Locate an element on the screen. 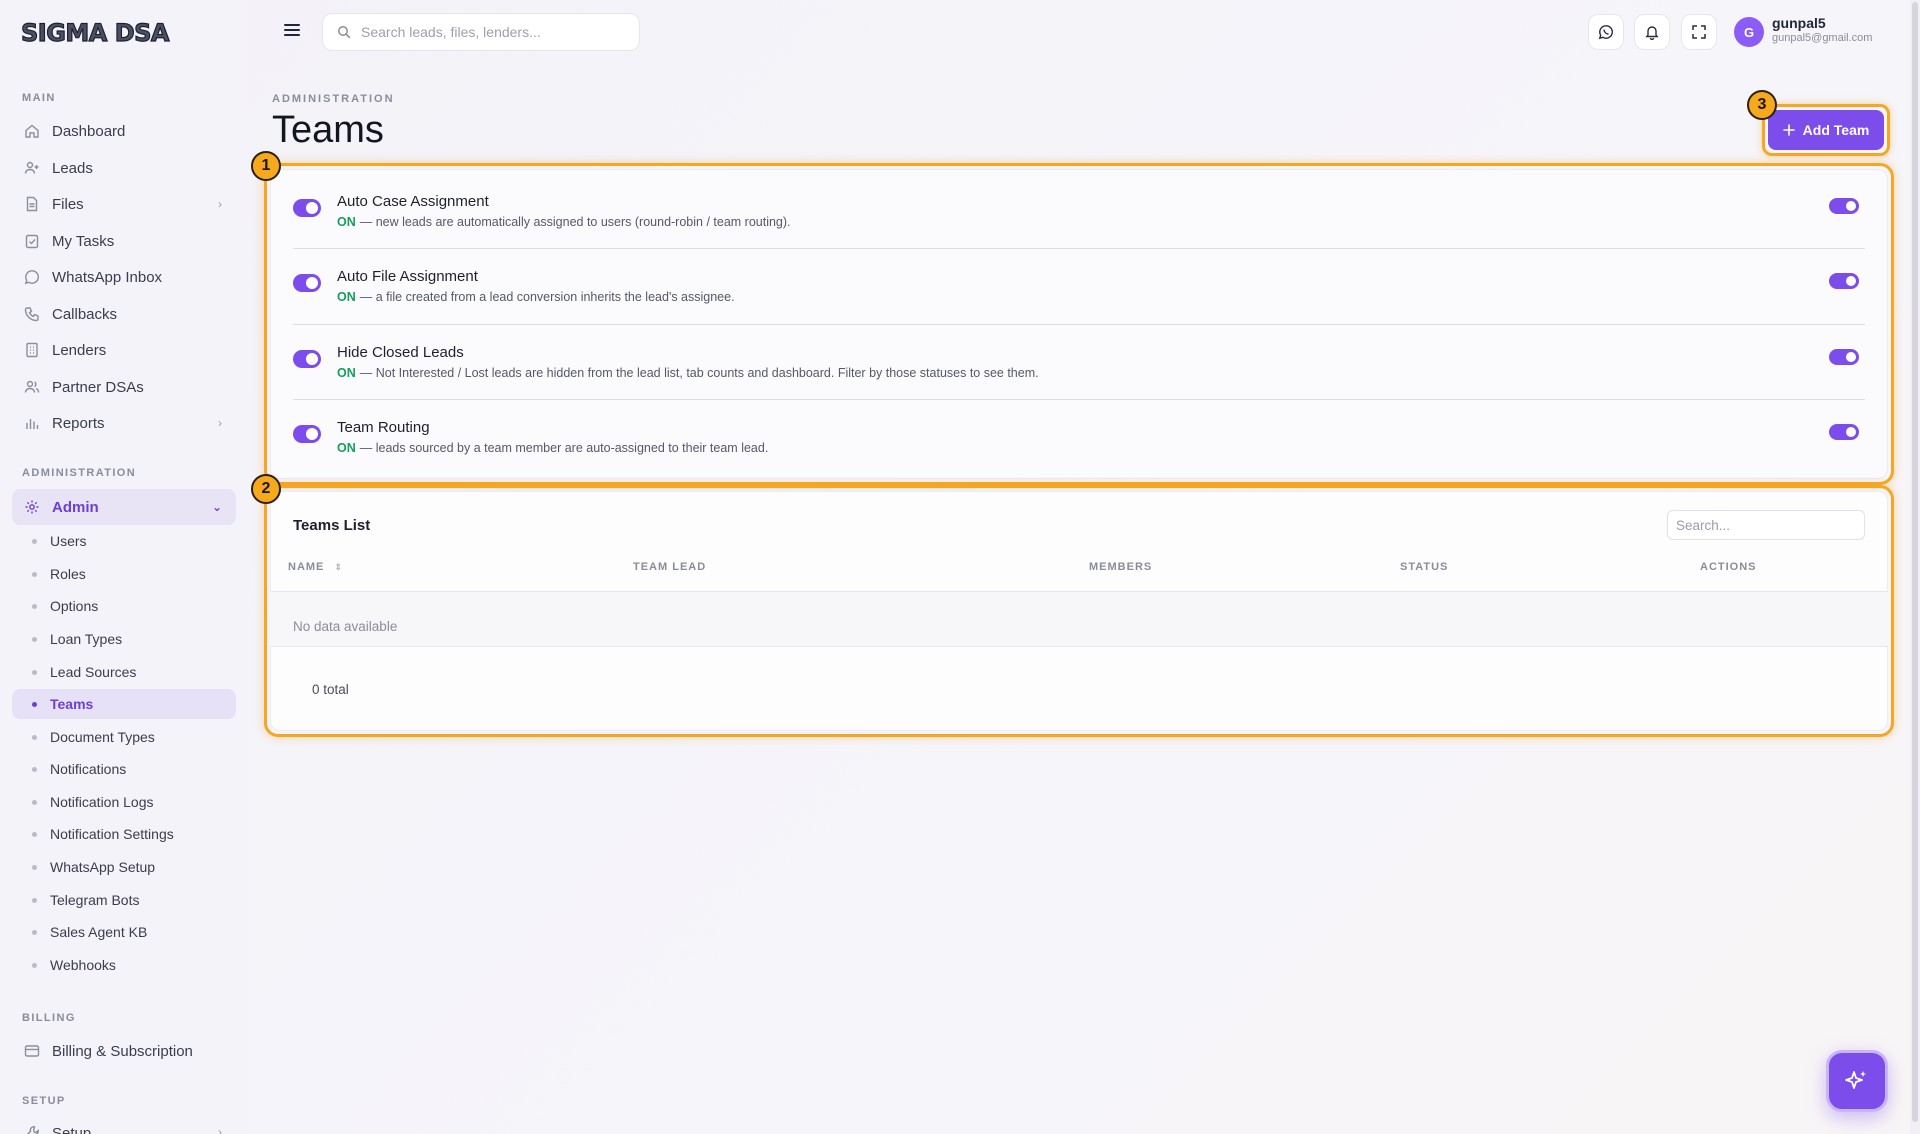  sidebar-subitem-options: Options is located at coordinates (124, 606).